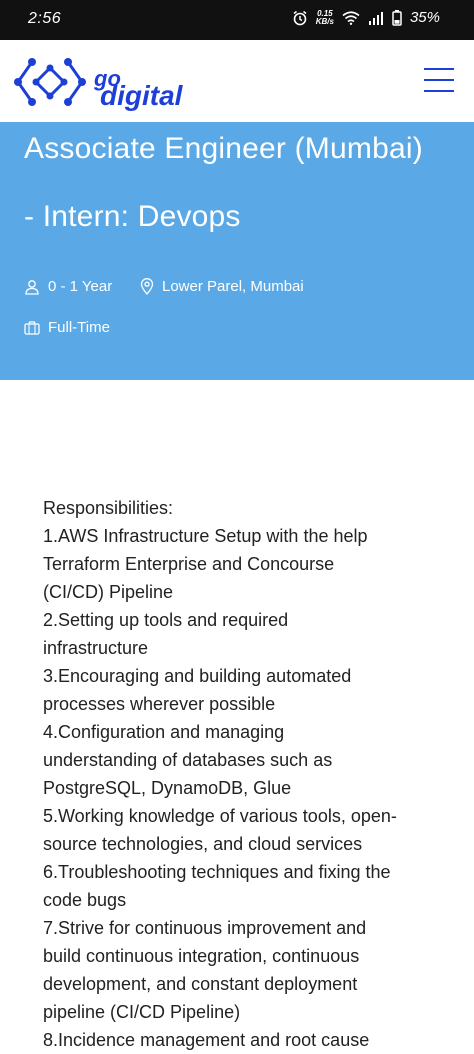 The image size is (474, 1054). I want to click on description-line: (CI/CD) Pipeline, so click(108, 592).